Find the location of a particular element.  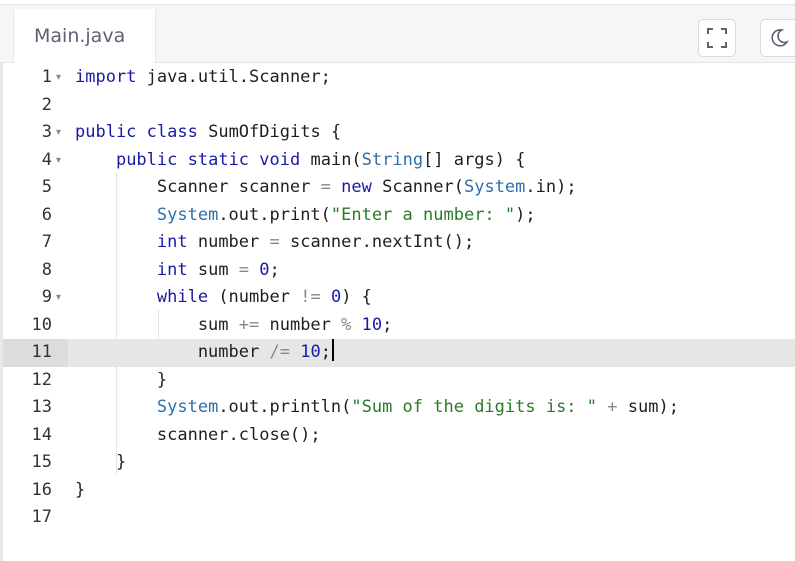

line-number: 7 is located at coordinates (46, 242).